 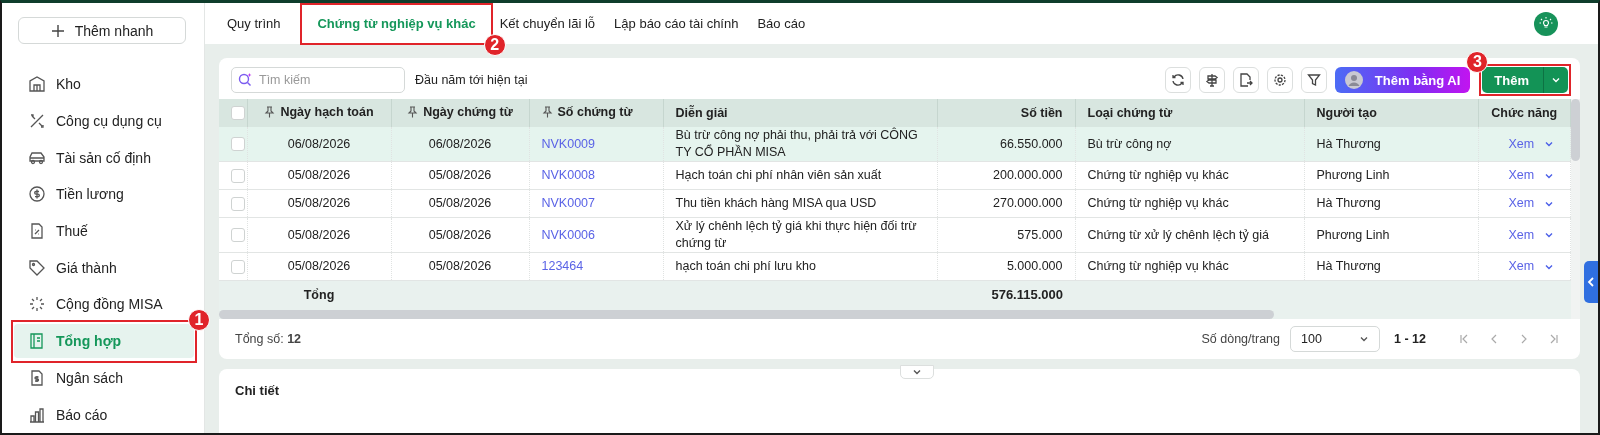 I want to click on ai-add-button: Thêm bằng AI, so click(x=1402, y=80).